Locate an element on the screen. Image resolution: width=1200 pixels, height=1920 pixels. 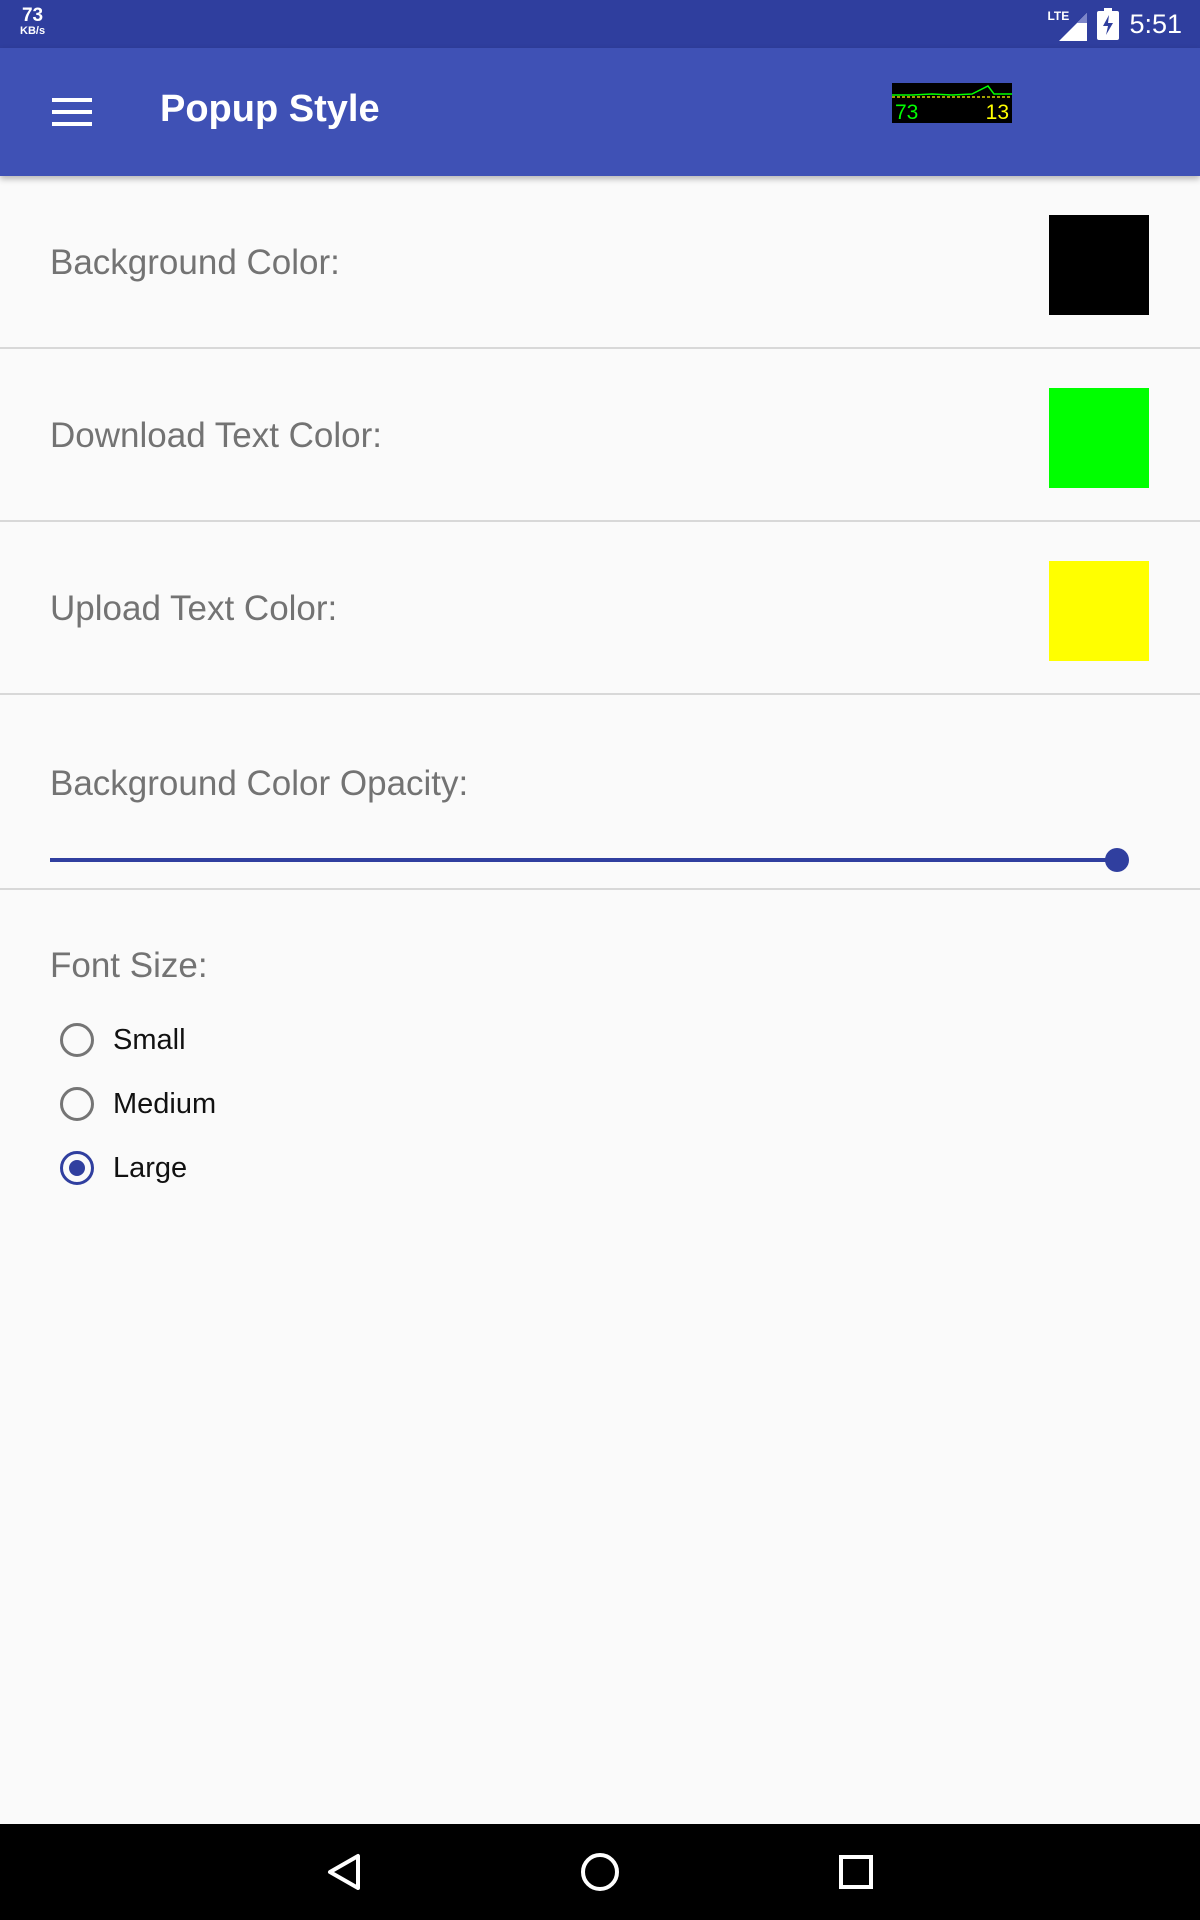
recents-icon is located at coordinates (856, 1872).